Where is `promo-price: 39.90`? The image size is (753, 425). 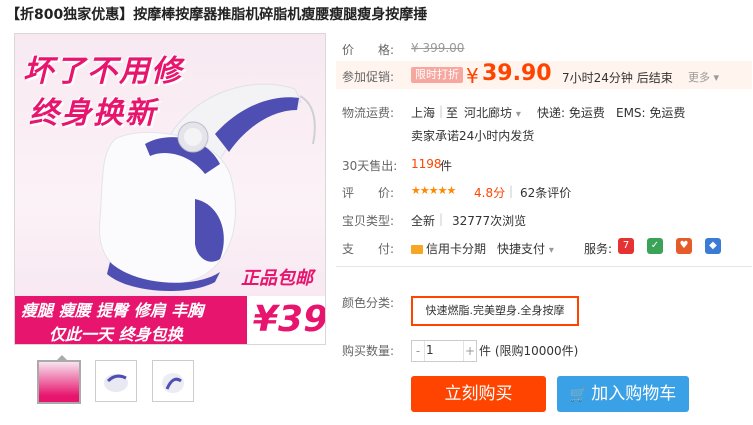 promo-price: 39.90 is located at coordinates (517, 73).